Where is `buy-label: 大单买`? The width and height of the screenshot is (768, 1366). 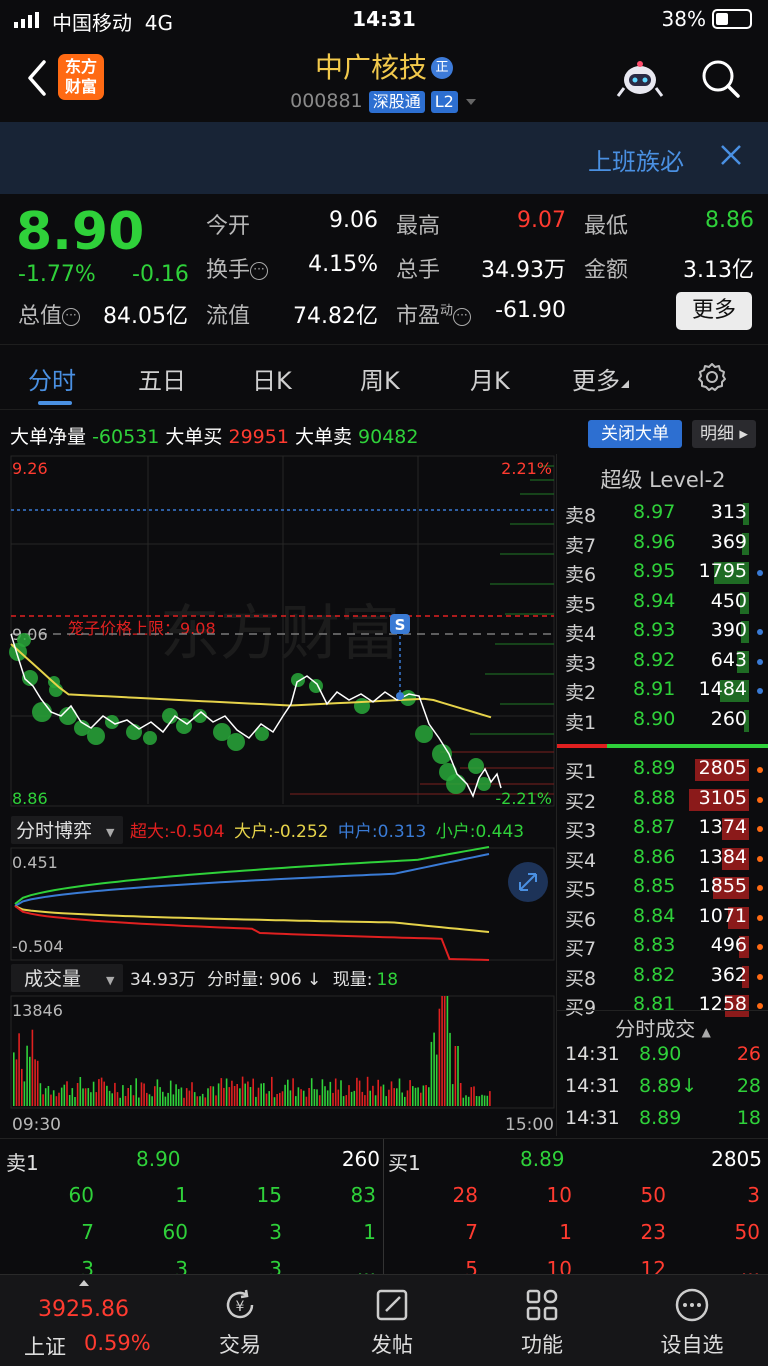
buy-label: 大单买 is located at coordinates (194, 437).